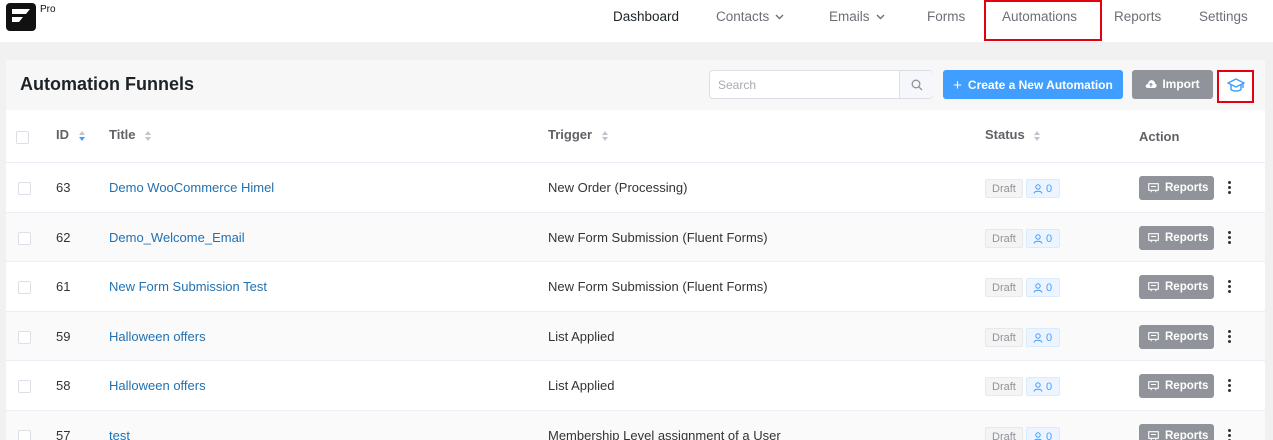  I want to click on nav-settings-label: Settings, so click(1223, 16).